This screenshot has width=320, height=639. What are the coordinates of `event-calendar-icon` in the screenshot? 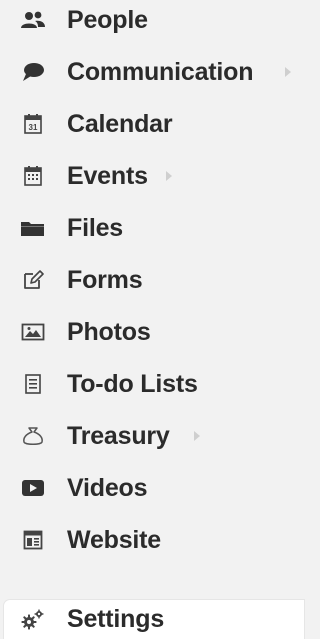 It's located at (33, 176).